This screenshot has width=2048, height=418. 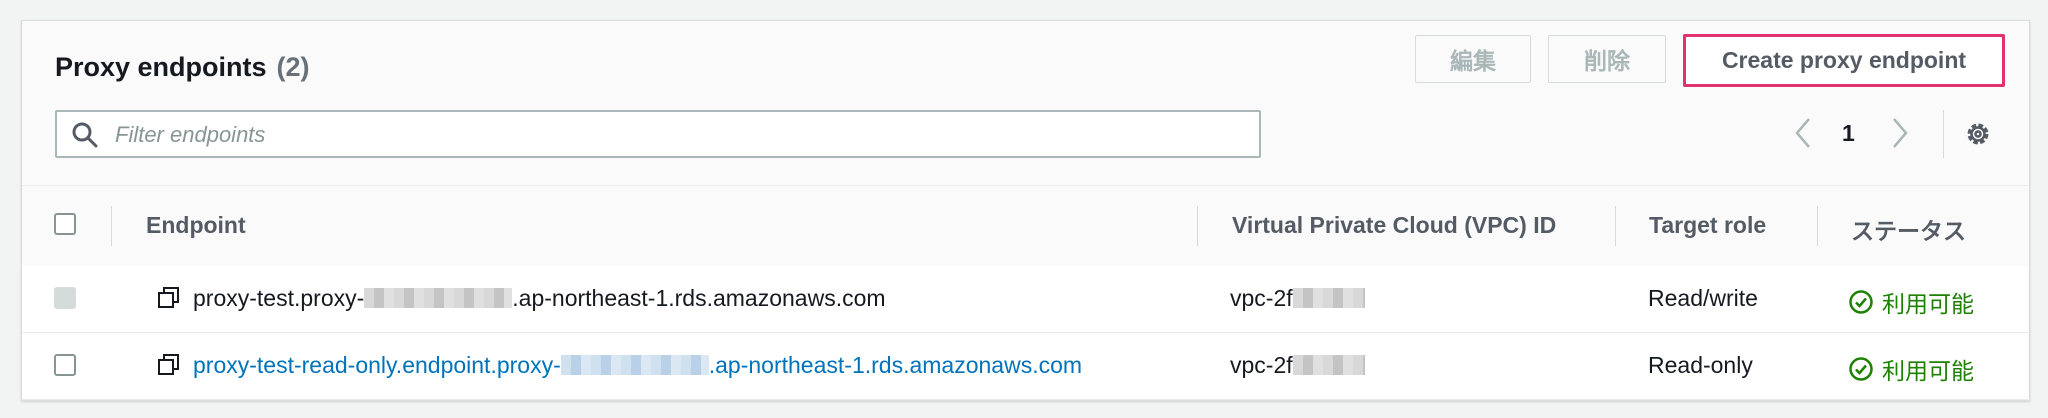 What do you see at coordinates (1978, 136) in the screenshot?
I see `gear-icon` at bounding box center [1978, 136].